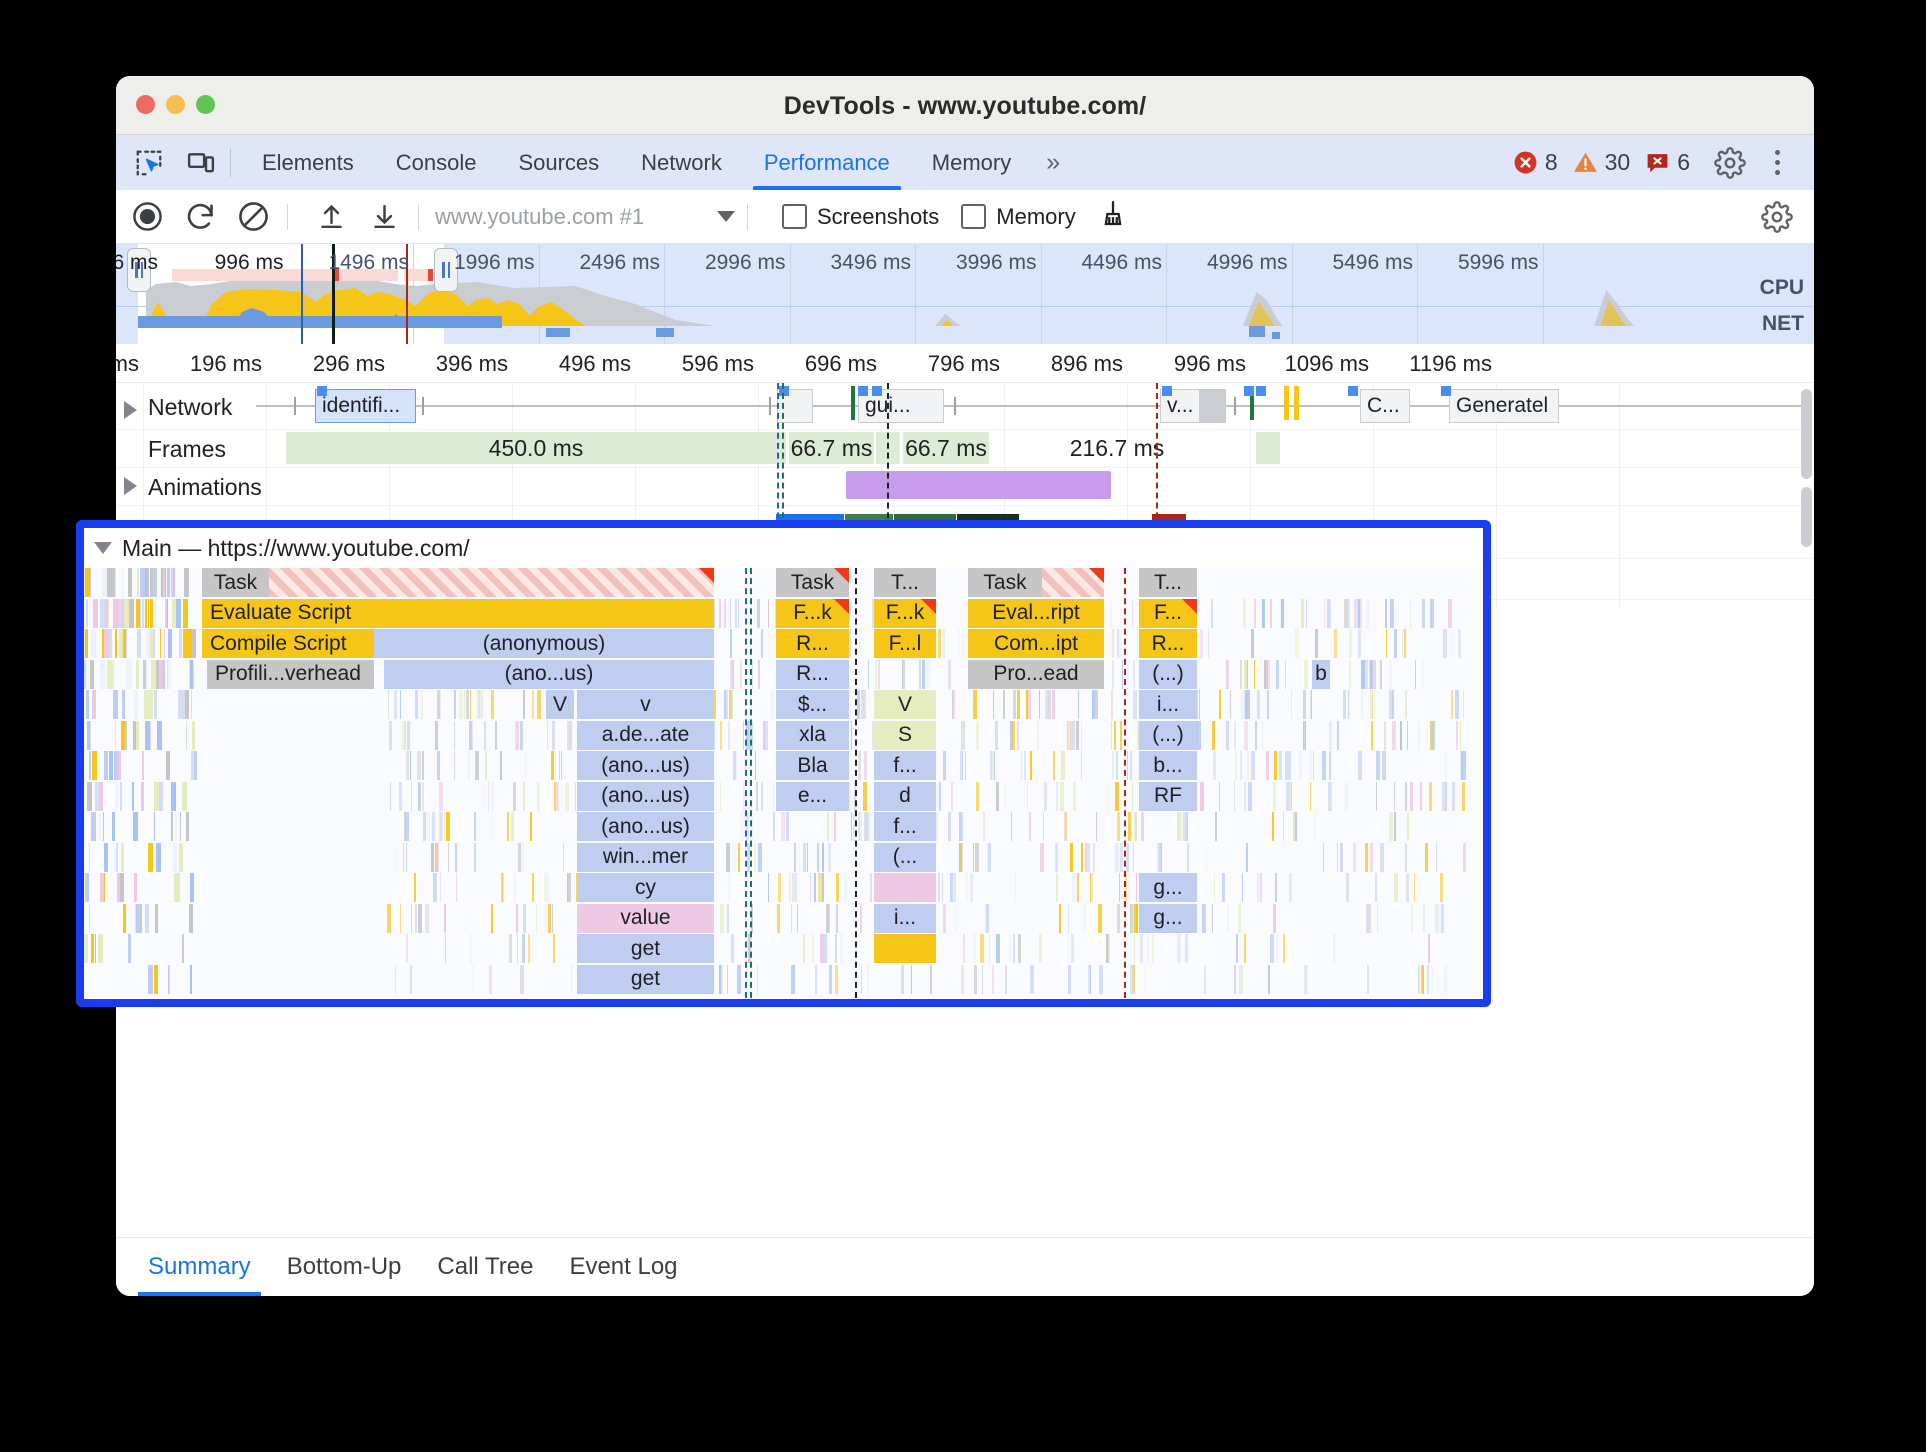  Describe the element at coordinates (344, 1267) in the screenshot. I see `tab-bottom-up: Bottom-Up` at that location.